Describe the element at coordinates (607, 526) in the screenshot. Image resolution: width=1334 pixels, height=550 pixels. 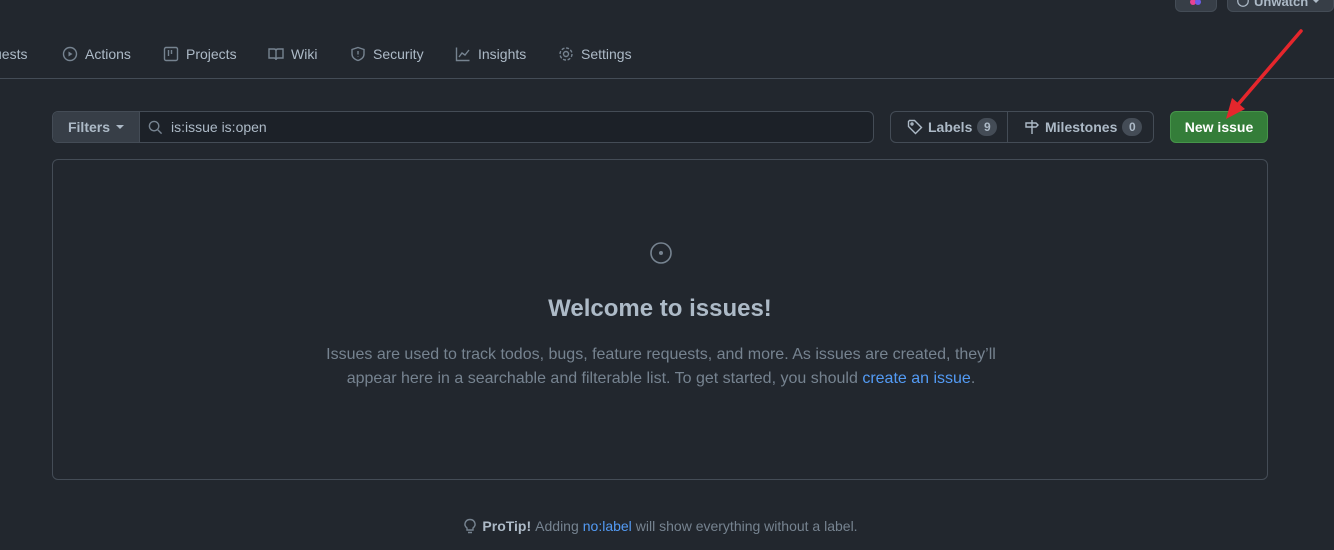
I see `no-label-link: no:label` at that location.